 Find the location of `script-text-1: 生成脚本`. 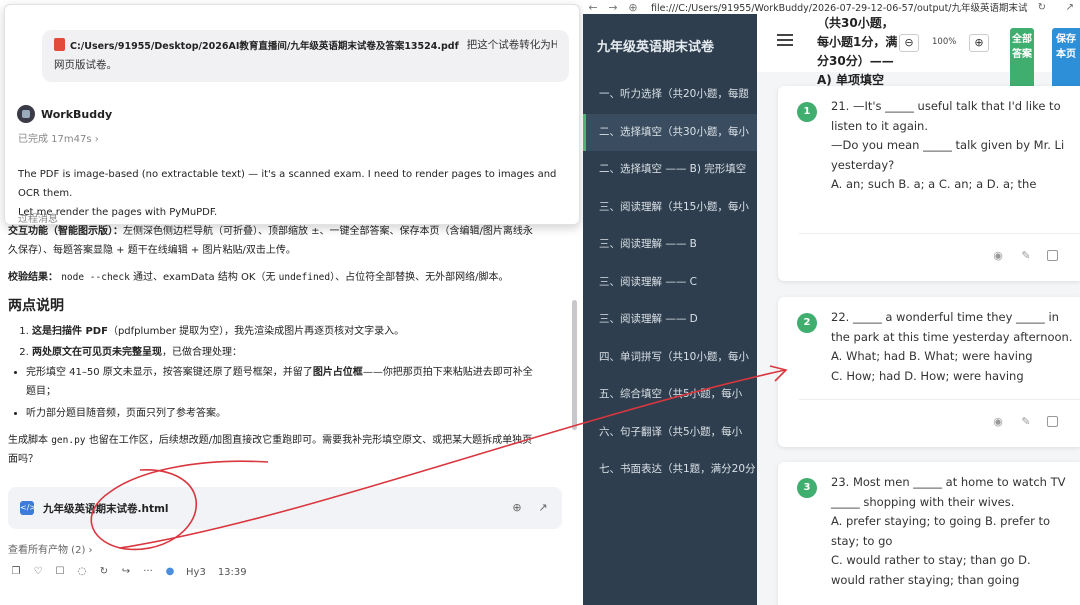

script-text-1: 生成脚本 is located at coordinates (28, 440).